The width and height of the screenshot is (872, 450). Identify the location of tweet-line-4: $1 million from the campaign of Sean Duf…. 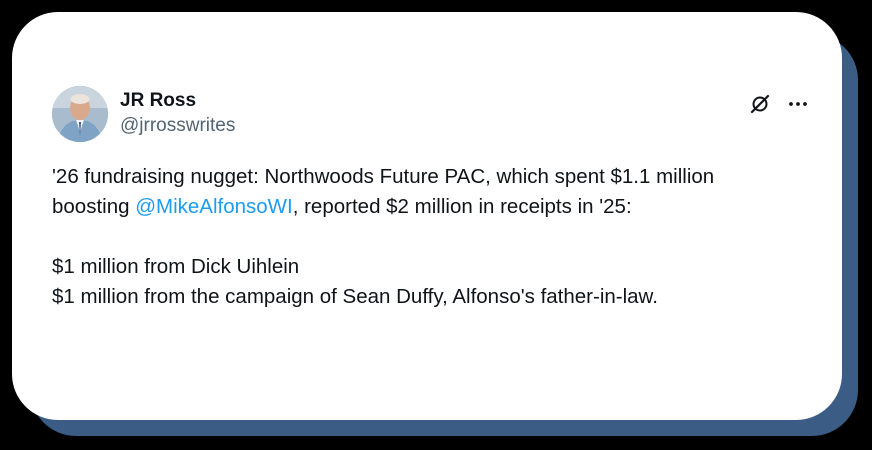
(355, 296).